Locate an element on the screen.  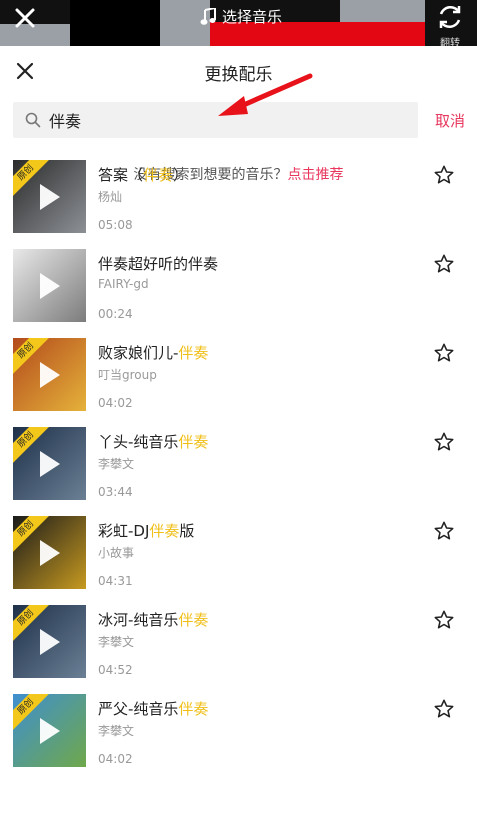
song-title-text: 败家娘们儿- is located at coordinates (138, 353).